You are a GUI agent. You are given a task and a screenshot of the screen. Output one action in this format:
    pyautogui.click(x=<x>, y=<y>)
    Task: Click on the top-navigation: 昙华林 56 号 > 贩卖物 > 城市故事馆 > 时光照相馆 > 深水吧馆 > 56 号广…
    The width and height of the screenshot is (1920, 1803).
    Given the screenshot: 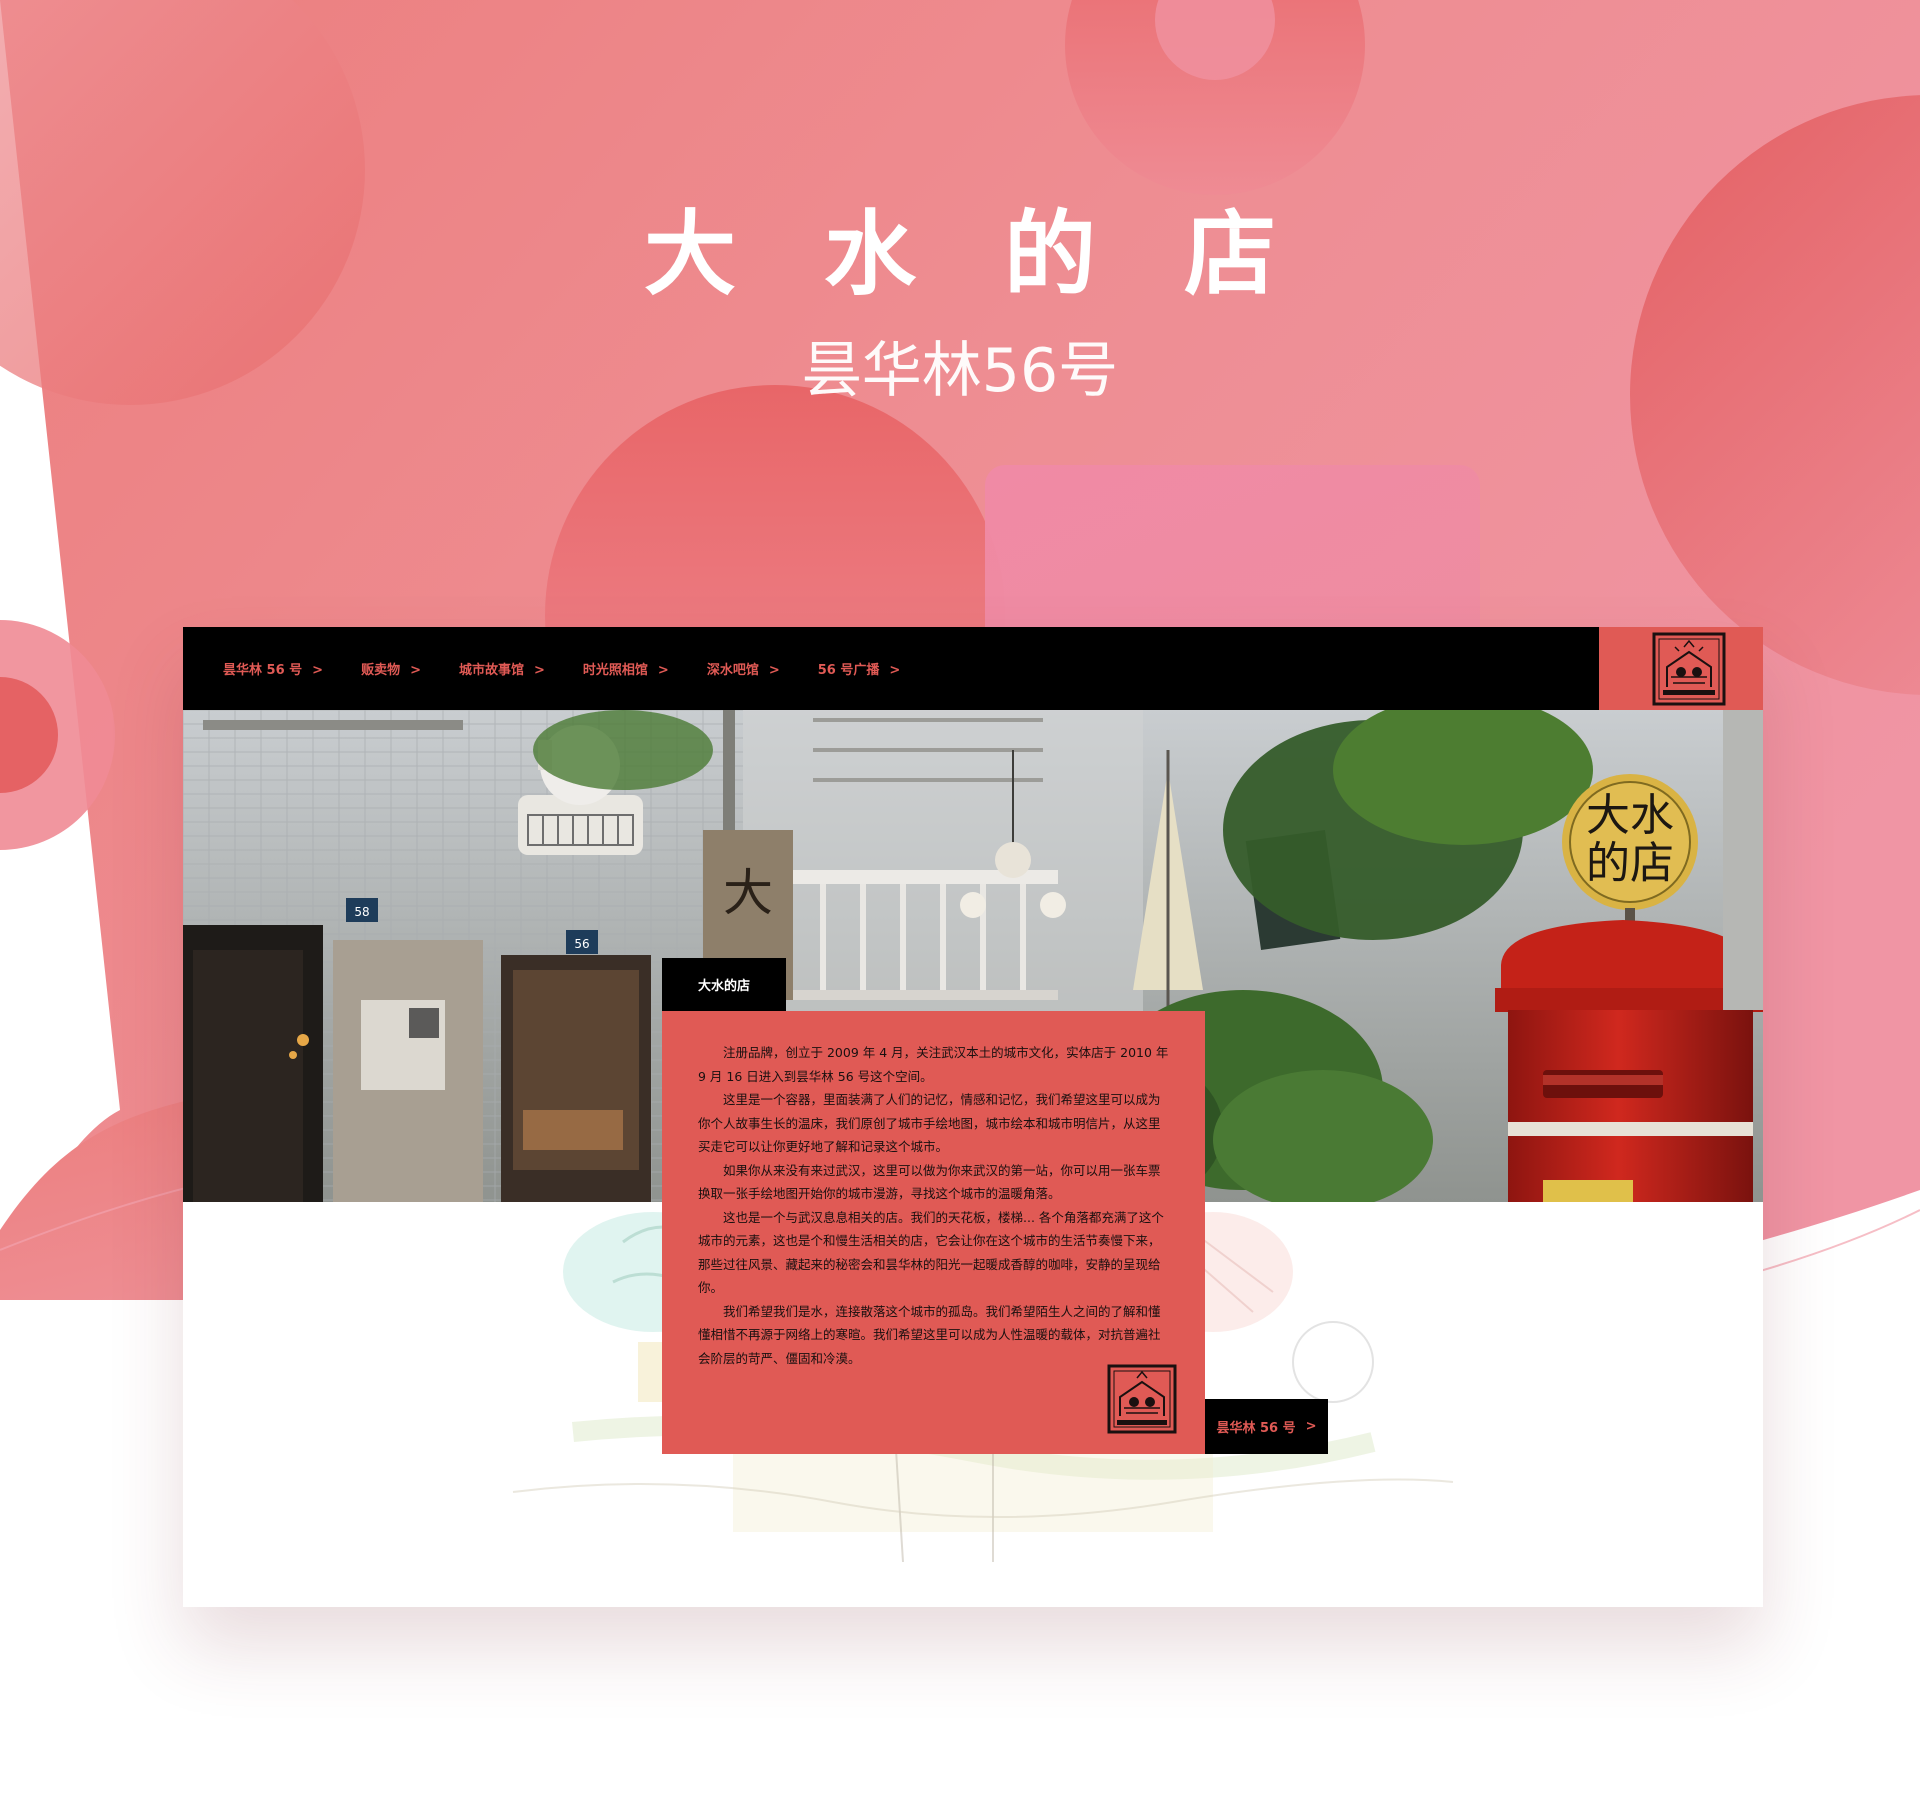 What is the action you would take?
    pyautogui.click(x=891, y=668)
    